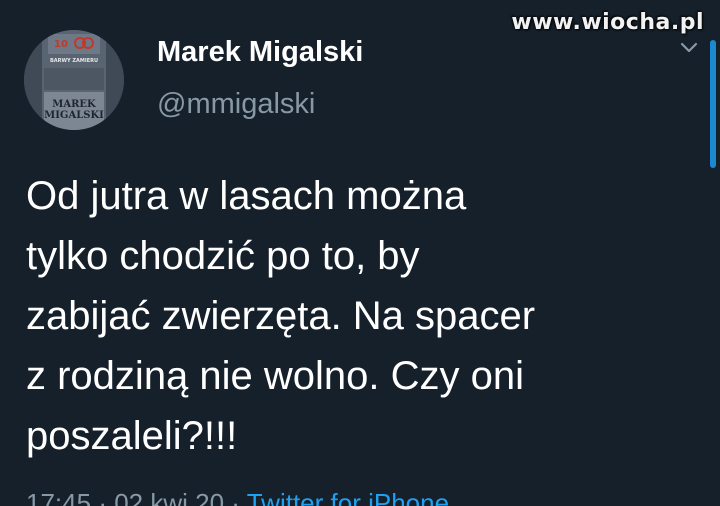 The height and width of the screenshot is (506, 720). I want to click on author-display-name: Marek Migalski, so click(260, 52).